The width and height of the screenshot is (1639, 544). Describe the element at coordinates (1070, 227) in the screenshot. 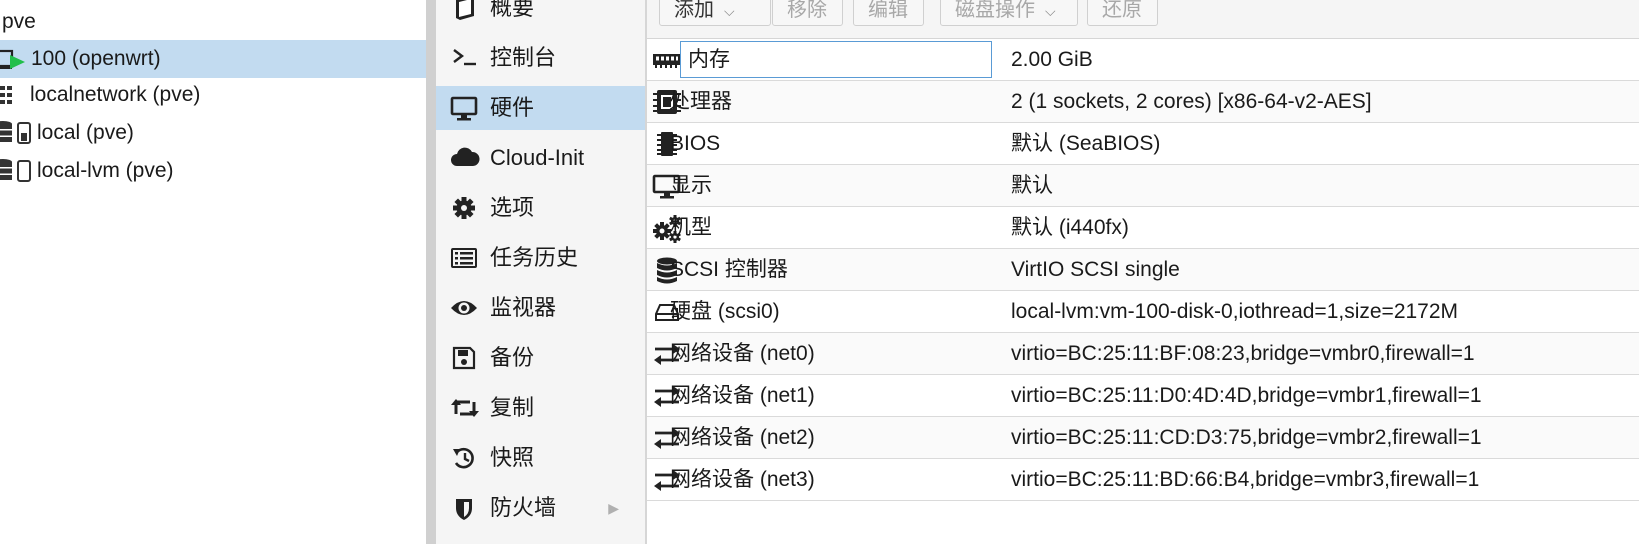

I see `hardware-row-value: 默认 (i440fx)` at that location.